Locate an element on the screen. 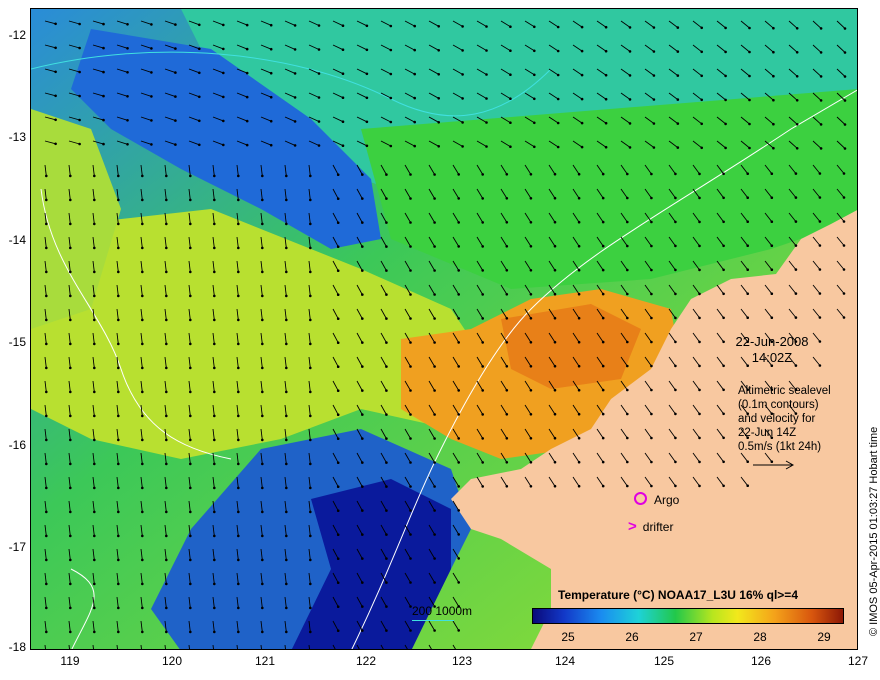 This screenshot has width=880, height=680. lat-tick: -16 is located at coordinates (17, 445).